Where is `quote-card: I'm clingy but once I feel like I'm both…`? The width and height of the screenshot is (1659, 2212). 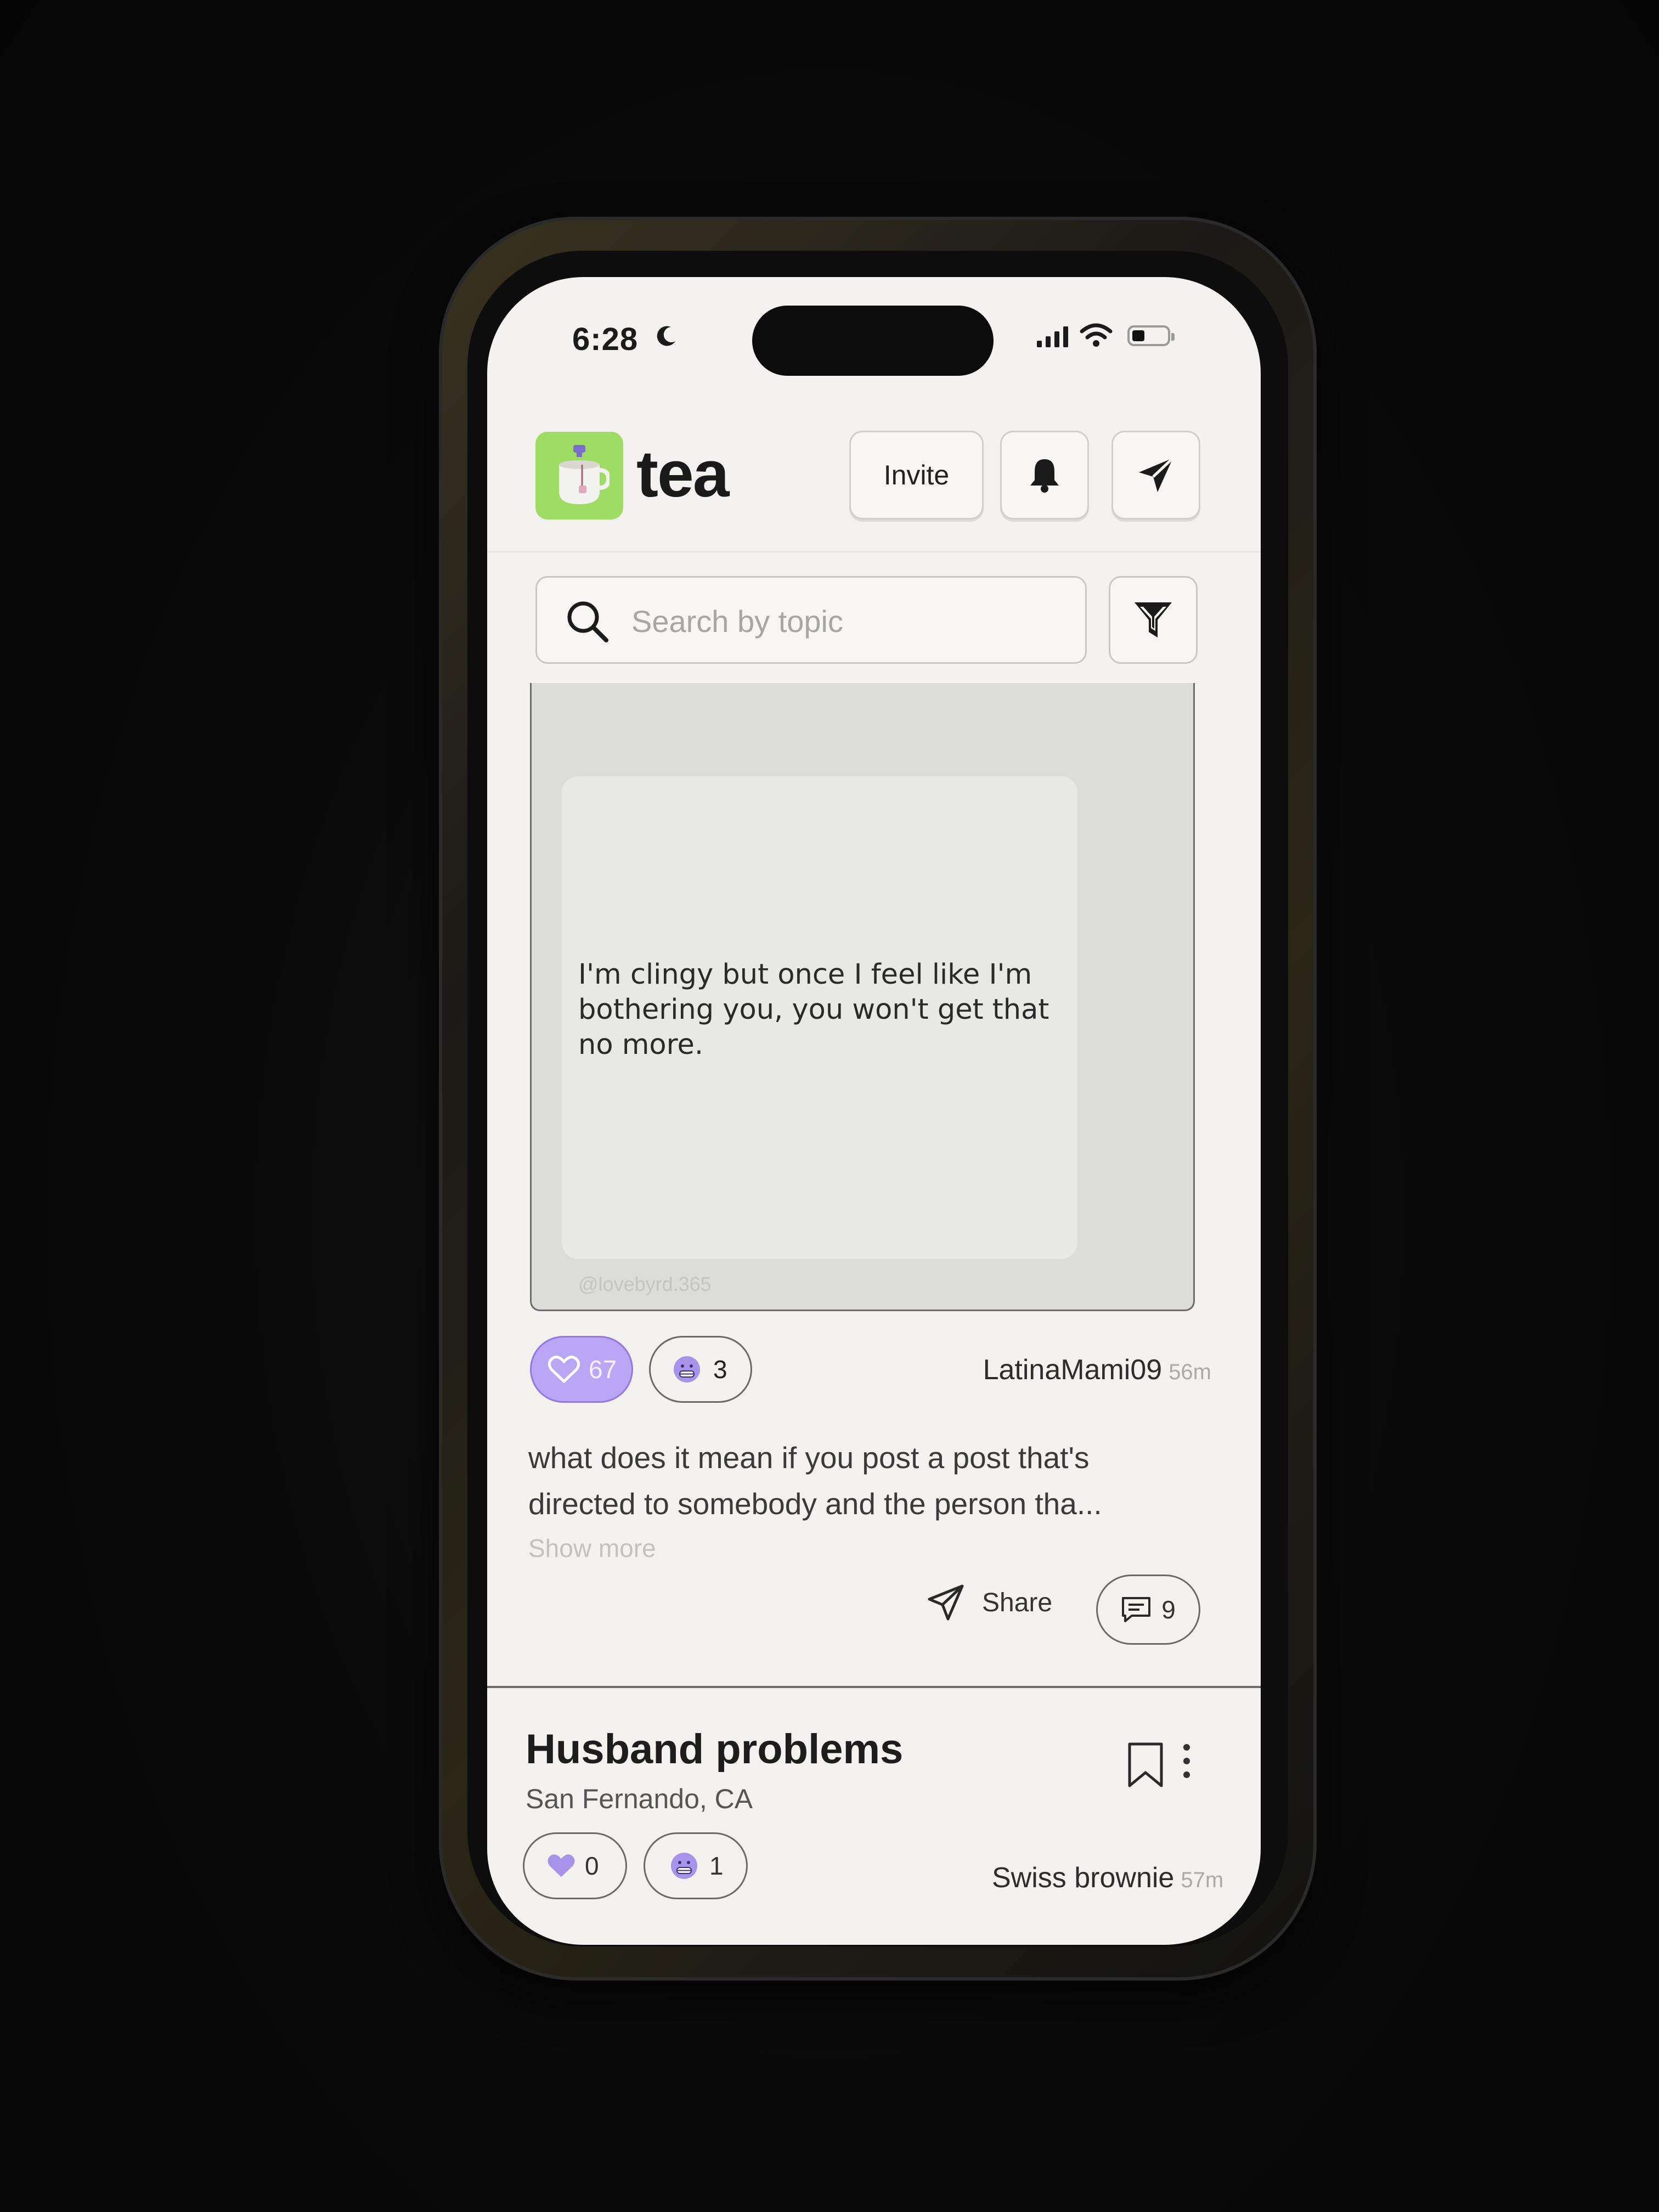 quote-card: I'm clingy but once I feel like I'm both… is located at coordinates (819, 1017).